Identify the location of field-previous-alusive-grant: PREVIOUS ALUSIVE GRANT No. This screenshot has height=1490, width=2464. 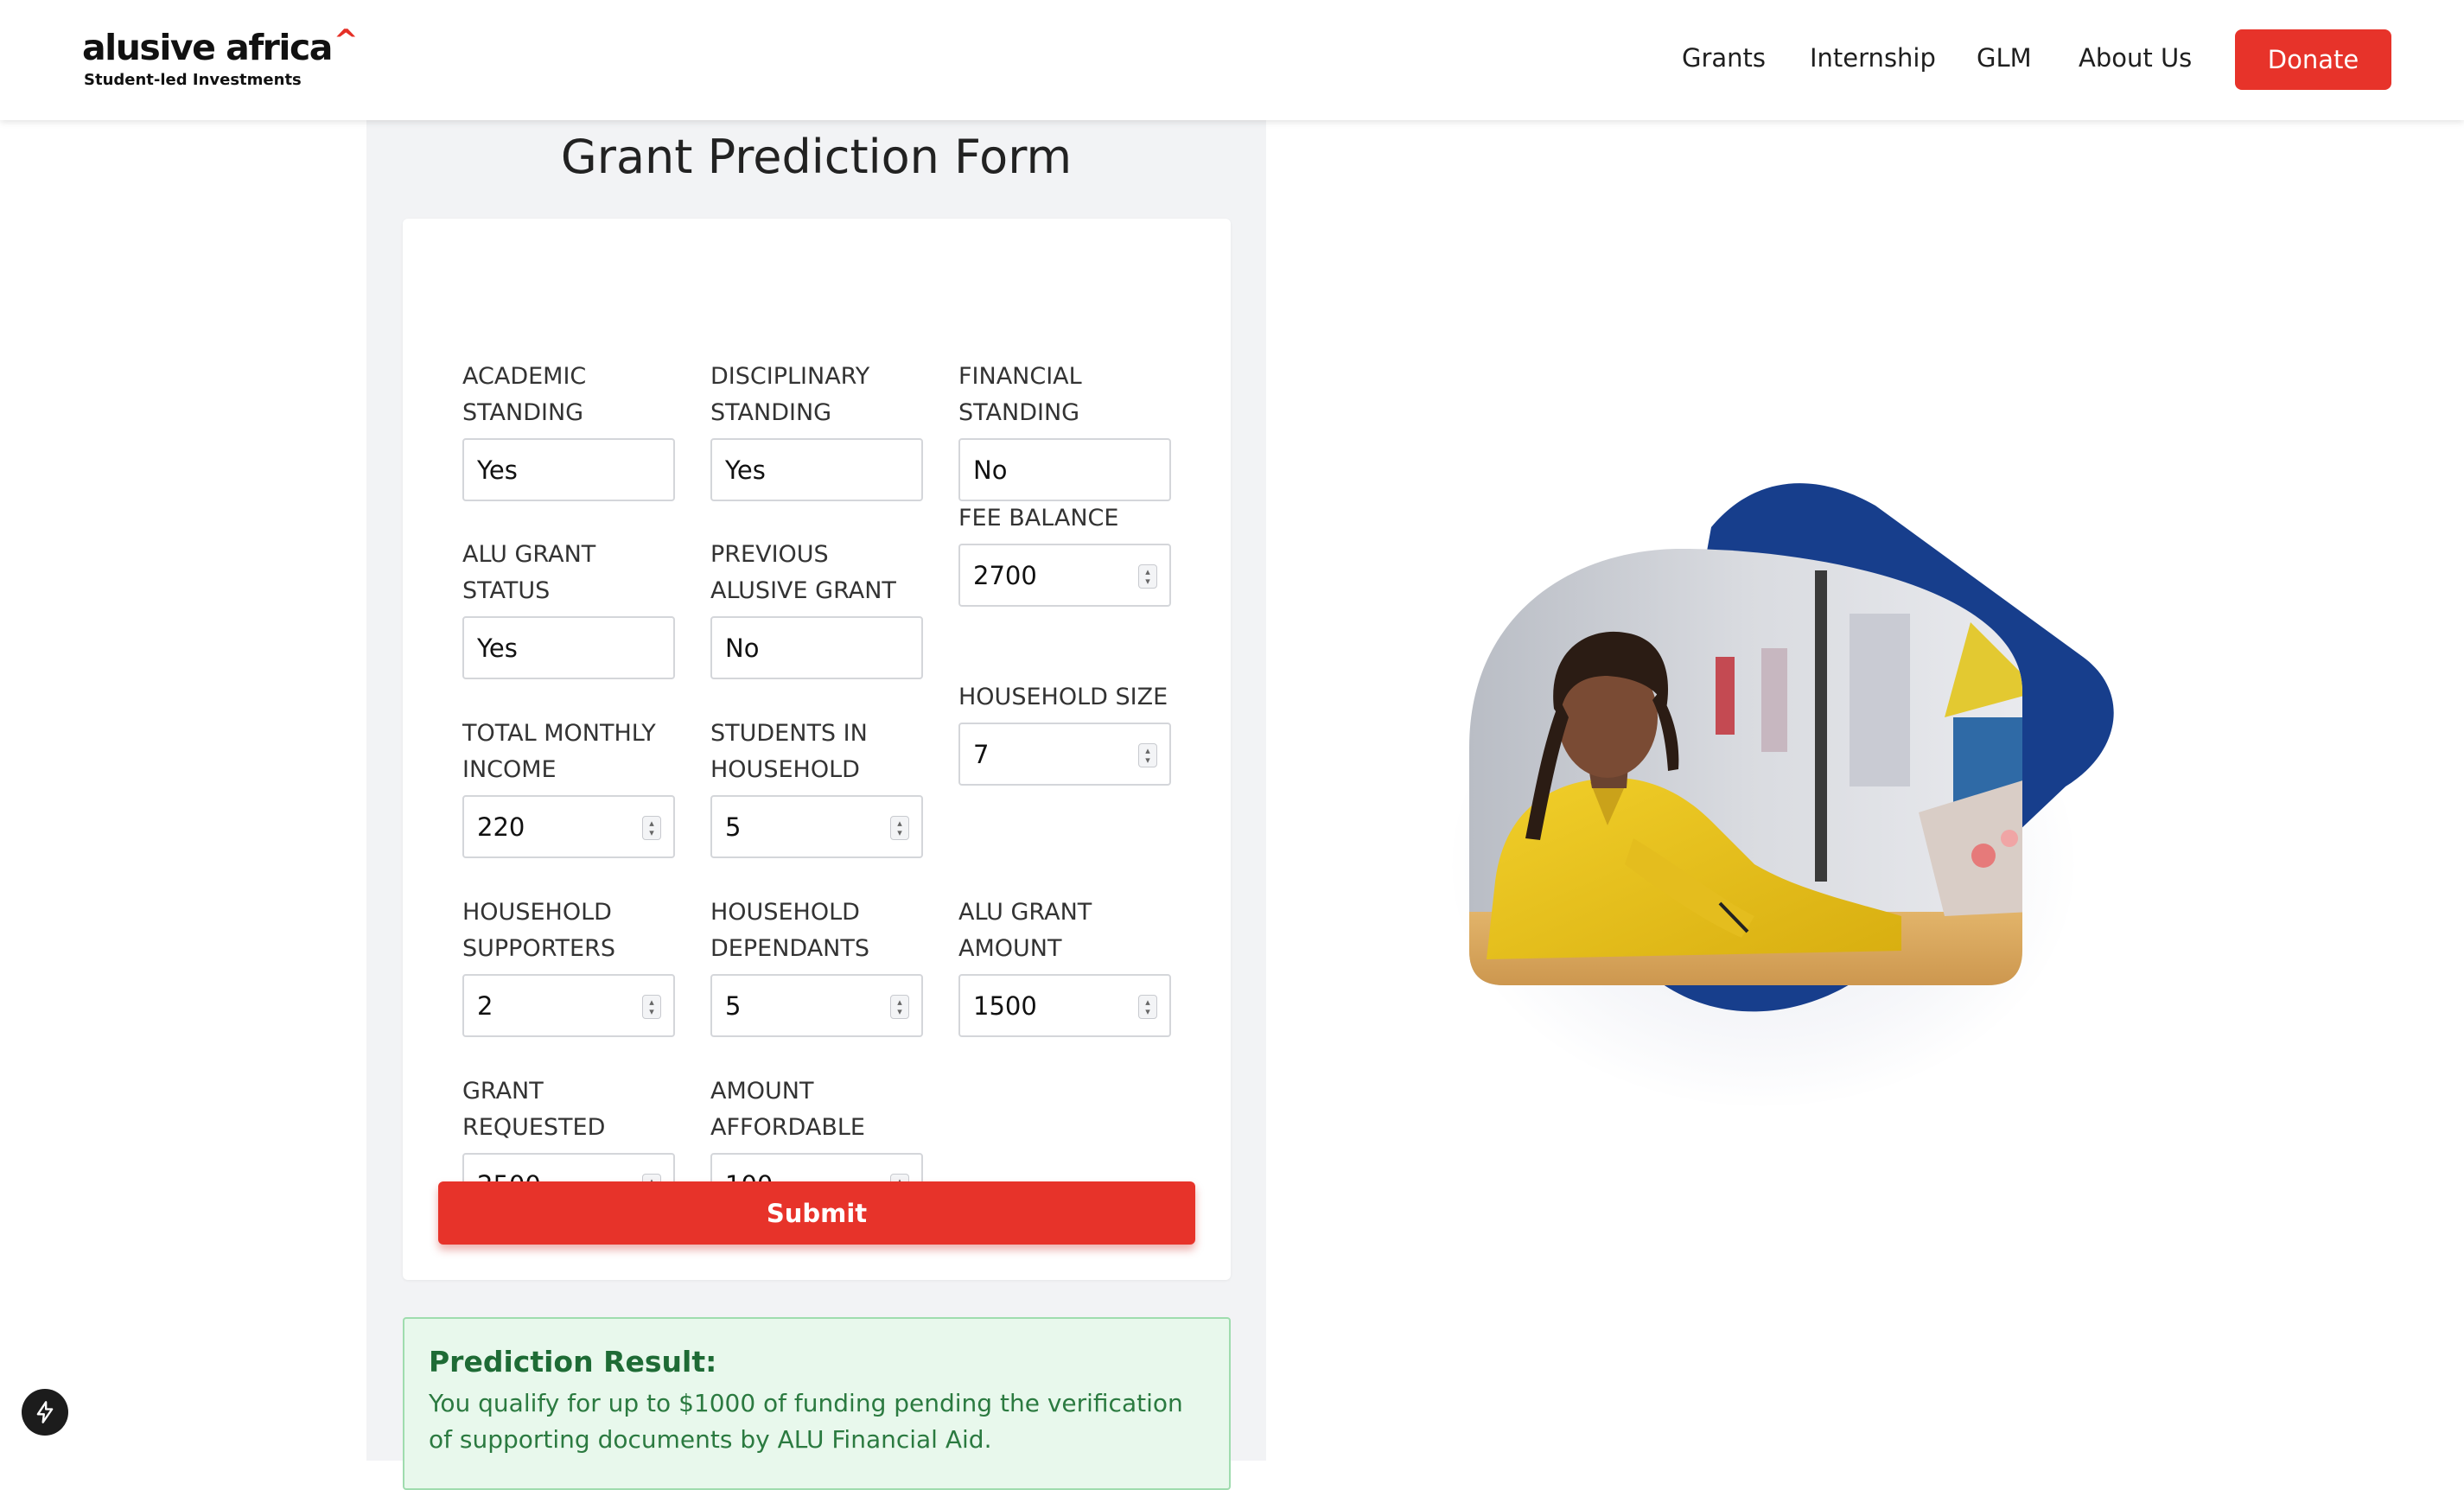
(816, 610).